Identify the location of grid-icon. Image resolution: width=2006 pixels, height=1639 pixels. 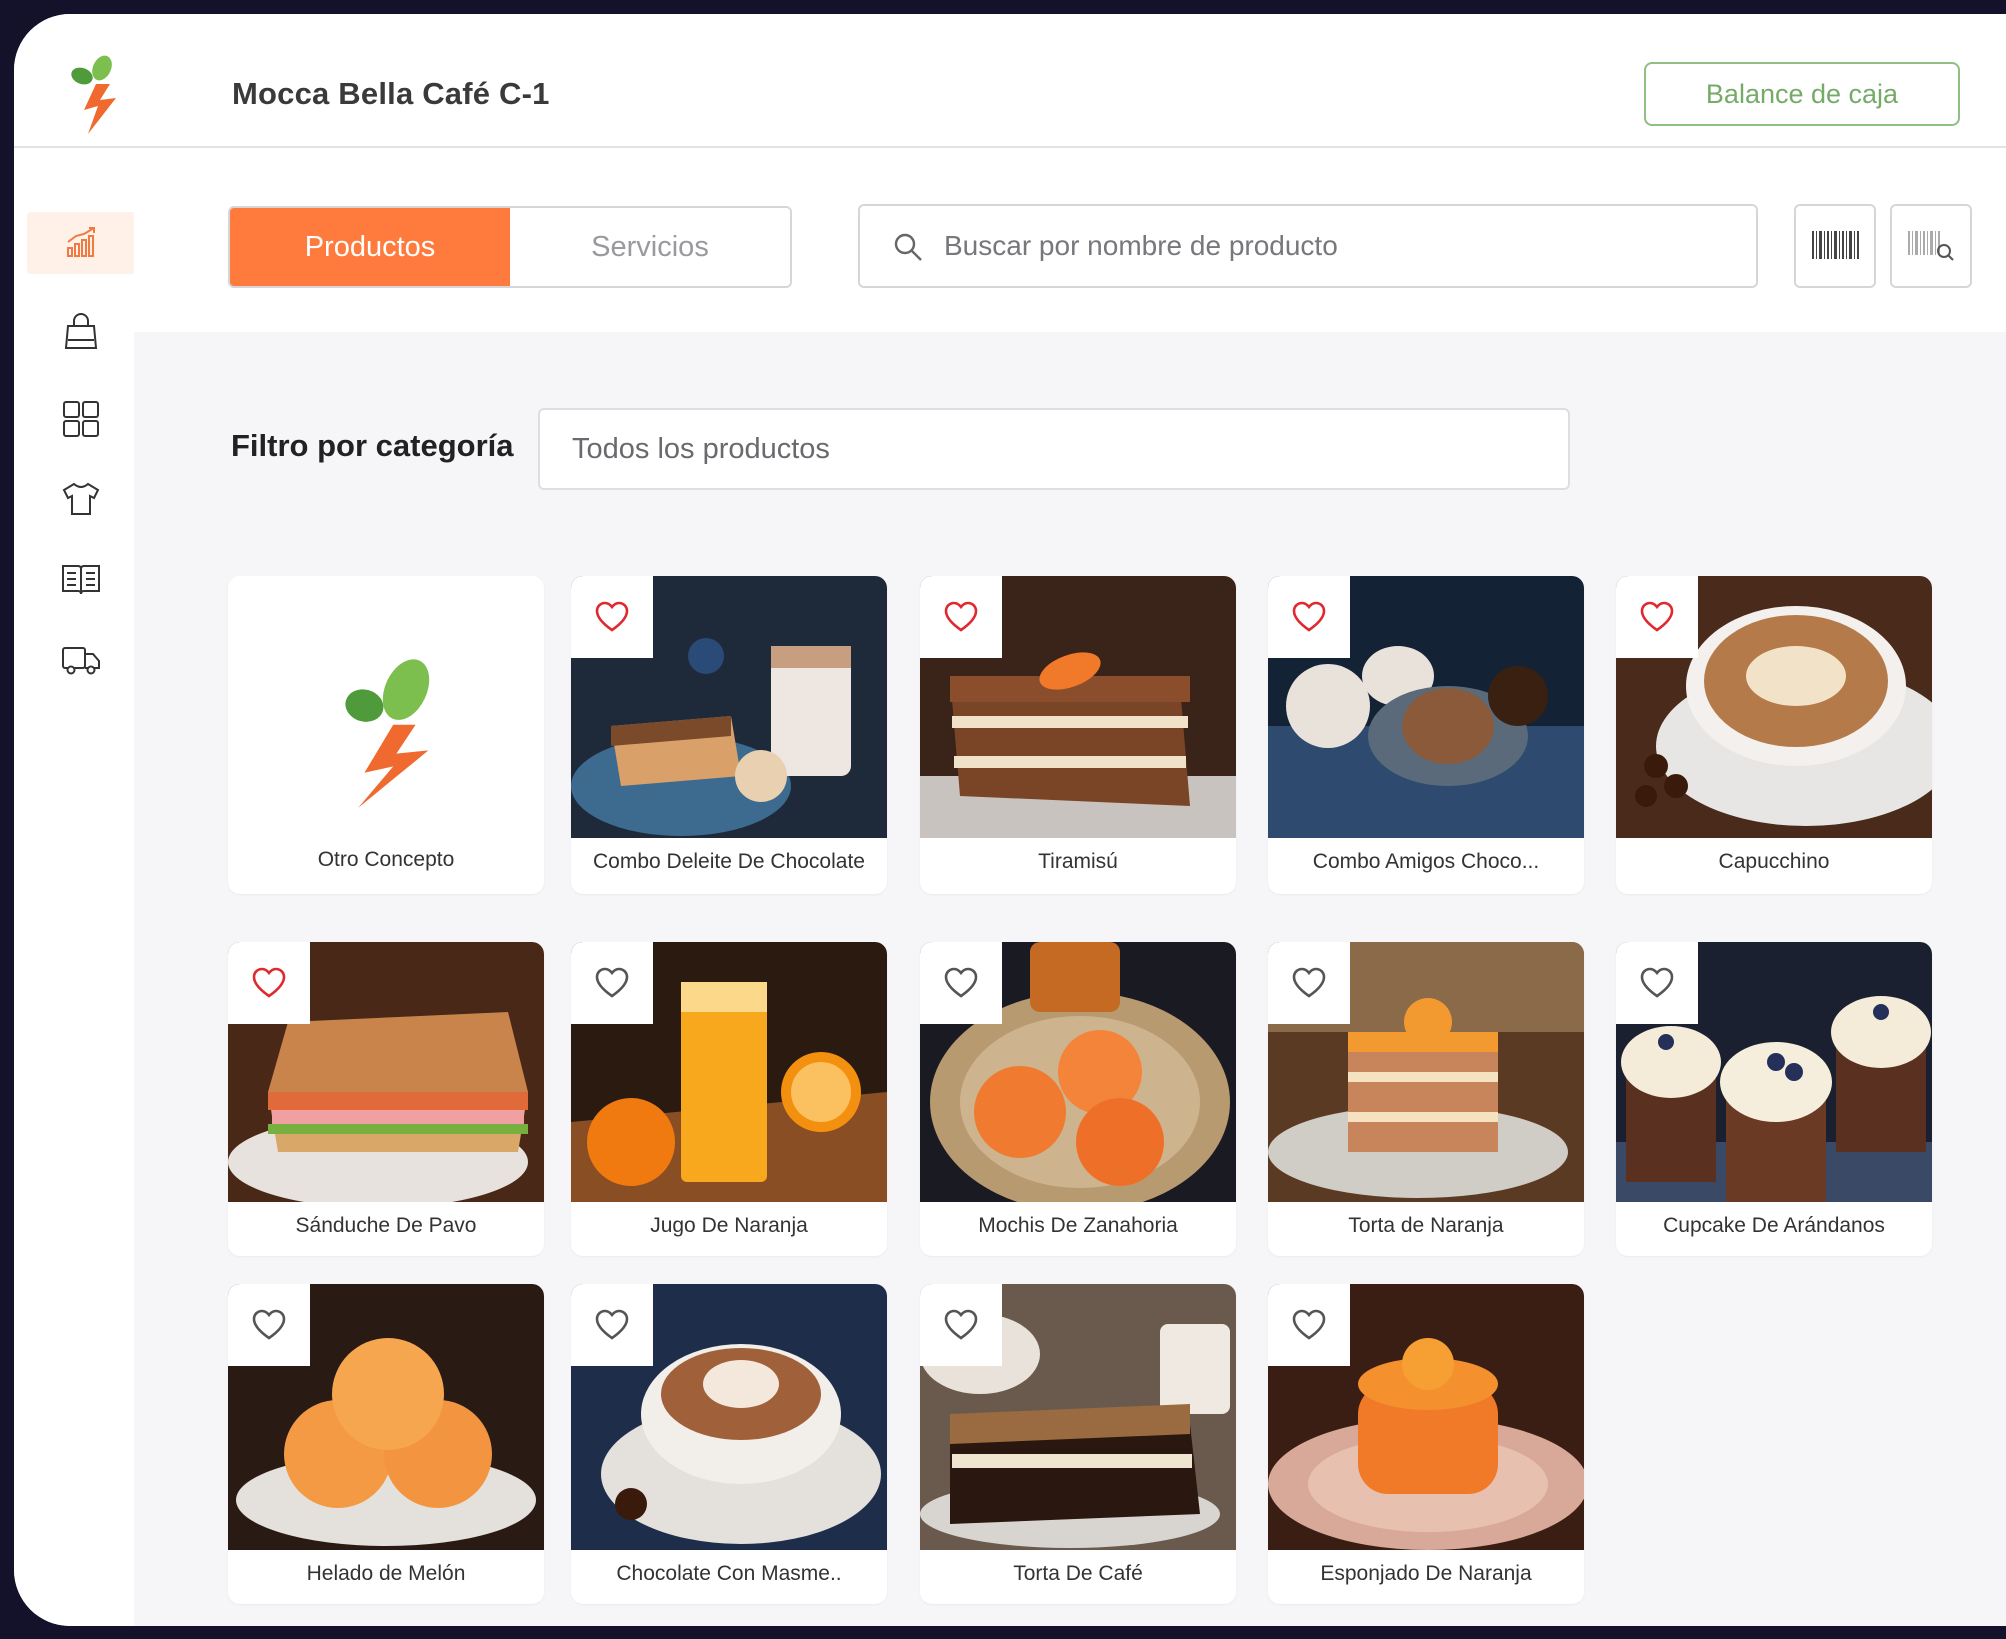
(81, 419).